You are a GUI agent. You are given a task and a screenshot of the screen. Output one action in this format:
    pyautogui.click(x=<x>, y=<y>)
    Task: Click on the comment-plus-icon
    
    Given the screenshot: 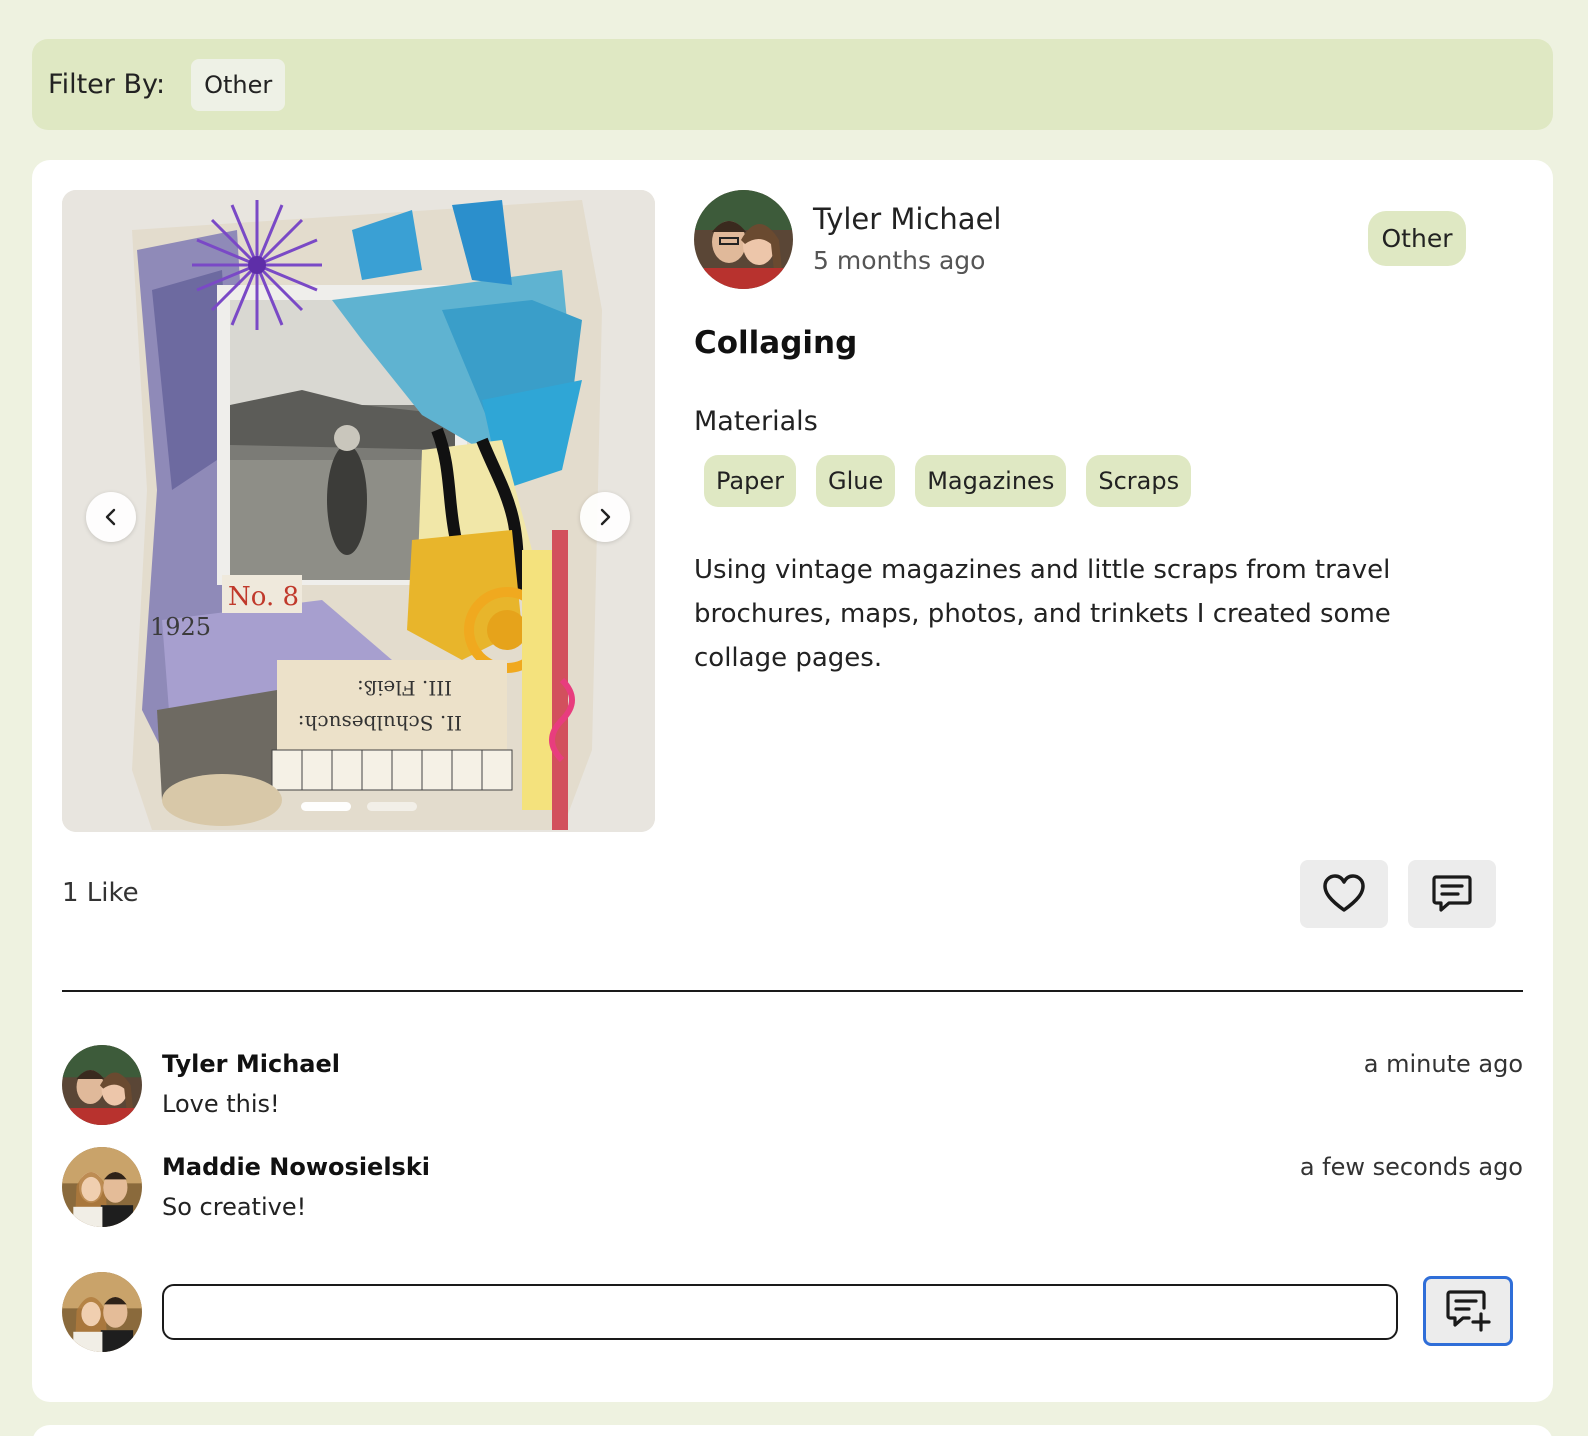 What is the action you would take?
    pyautogui.click(x=1468, y=1311)
    